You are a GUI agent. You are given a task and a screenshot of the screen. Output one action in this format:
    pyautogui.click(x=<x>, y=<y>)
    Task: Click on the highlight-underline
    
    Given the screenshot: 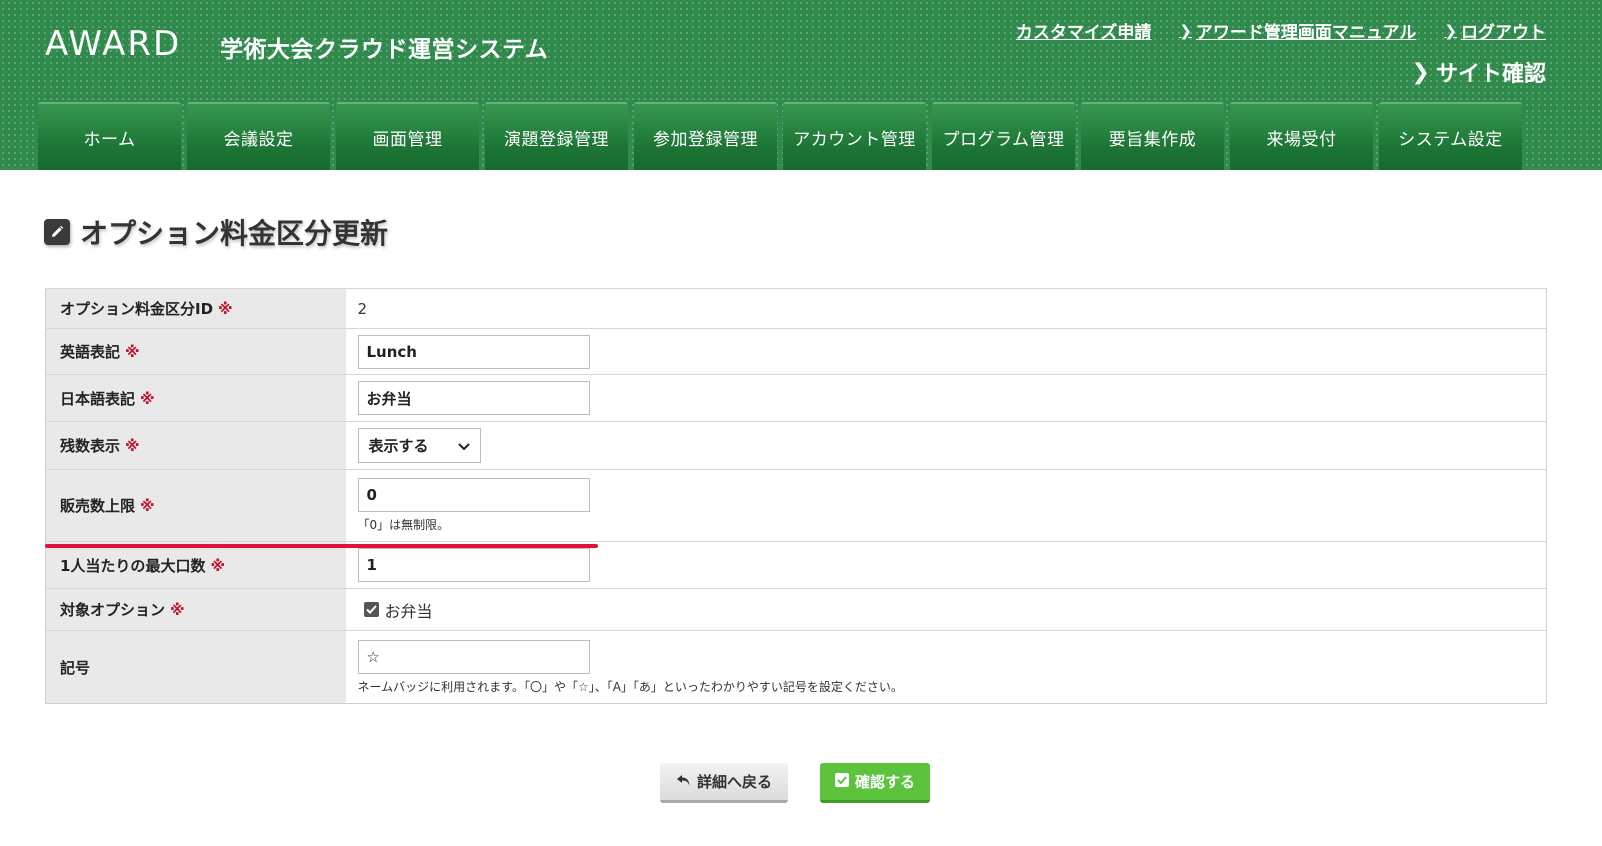 What is the action you would take?
    pyautogui.click(x=321, y=546)
    